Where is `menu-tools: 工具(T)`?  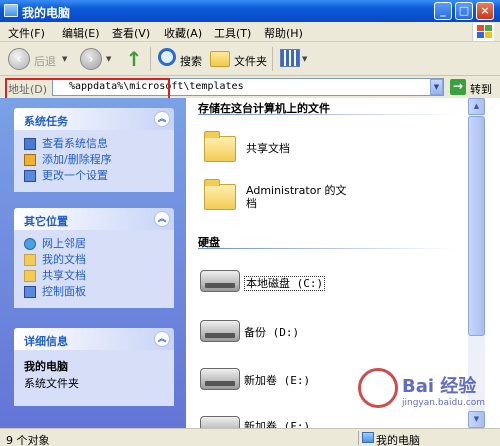
menu-tools: 工具(T) is located at coordinates (232, 33).